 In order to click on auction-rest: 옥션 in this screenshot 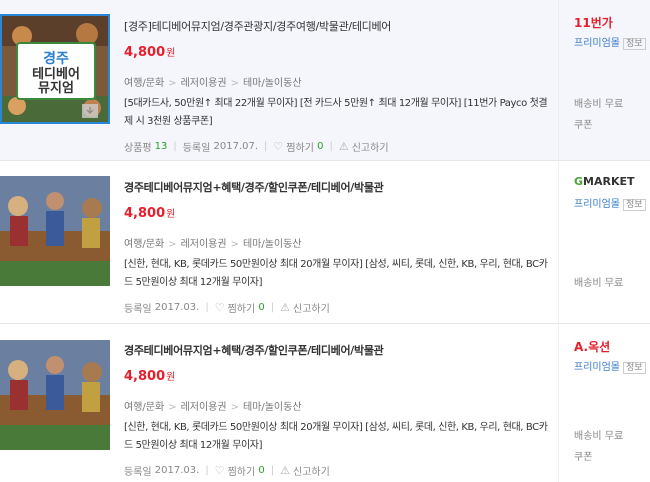, I will do `click(599, 347)`.